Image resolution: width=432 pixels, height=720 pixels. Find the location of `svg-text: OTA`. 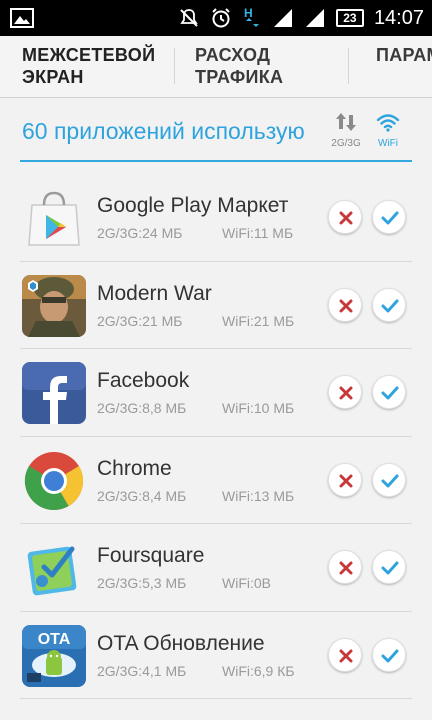

svg-text: OTA is located at coordinates (54, 639).